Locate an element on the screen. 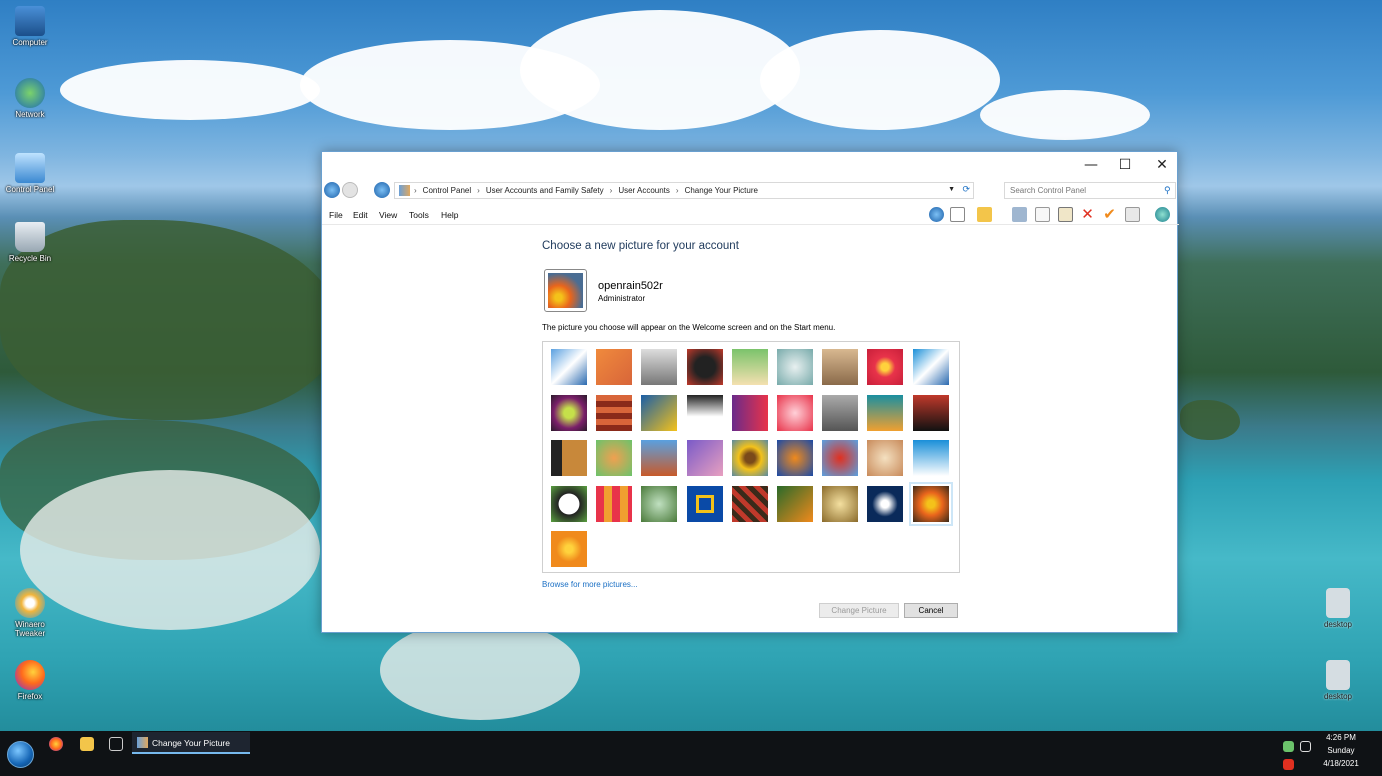 This screenshot has width=1382, height=776. desktop-icon-winaero-tweaker: Winaero Tweaker is located at coordinates (30, 613).